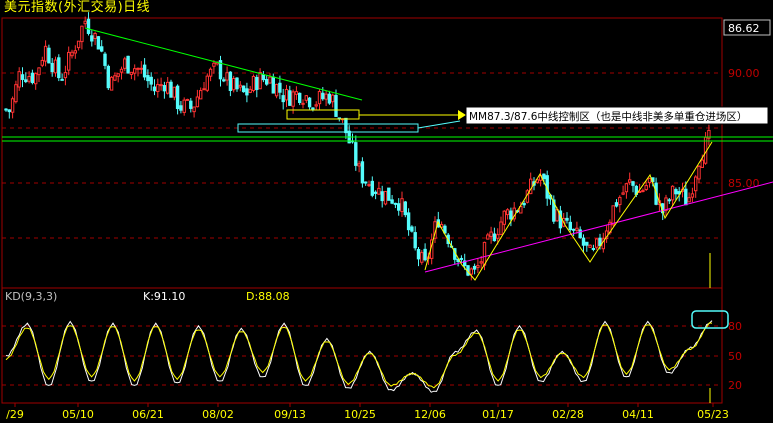 The image size is (773, 423). Describe the element at coordinates (290, 414) in the screenshot. I see `x-tick-label: 09/13` at that location.